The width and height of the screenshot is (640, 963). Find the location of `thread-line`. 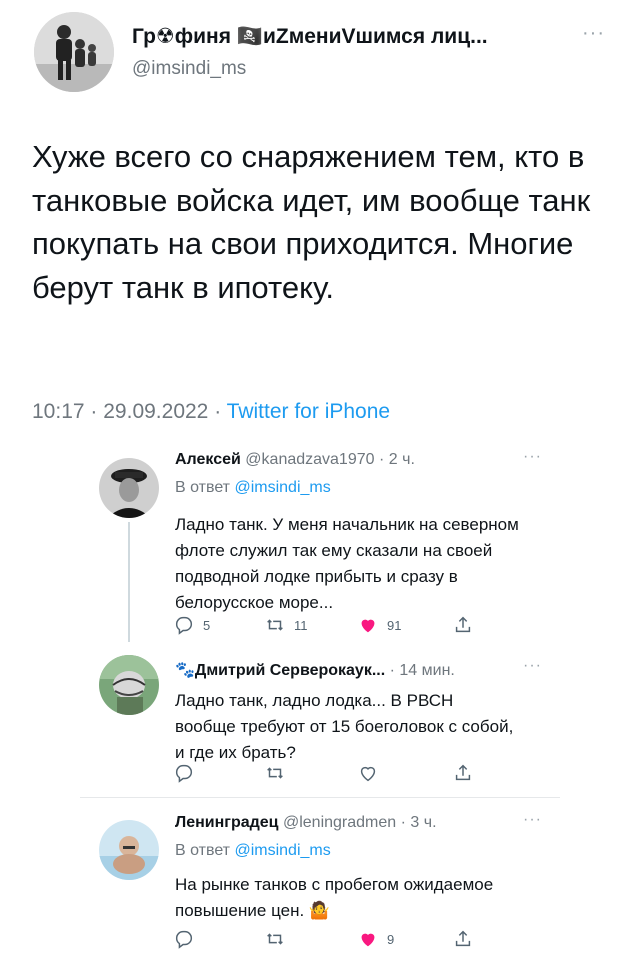

thread-line is located at coordinates (129, 582).